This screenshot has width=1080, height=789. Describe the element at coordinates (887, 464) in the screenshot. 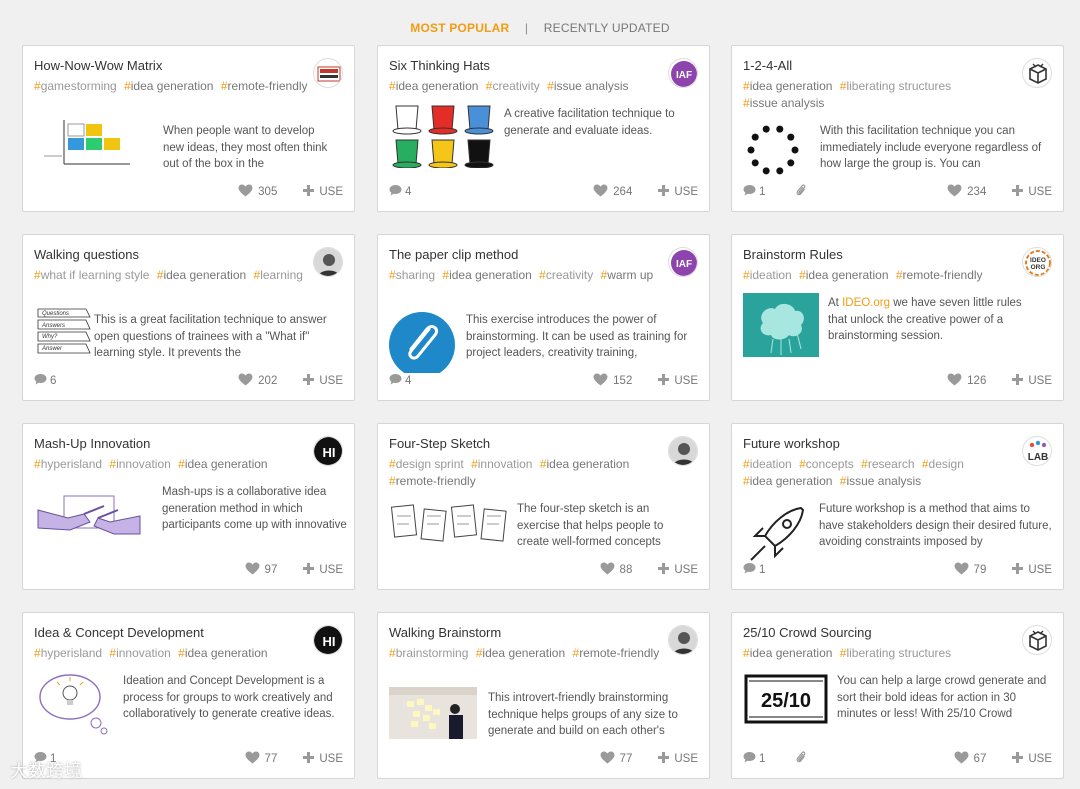

I see `tag-link: #research` at that location.